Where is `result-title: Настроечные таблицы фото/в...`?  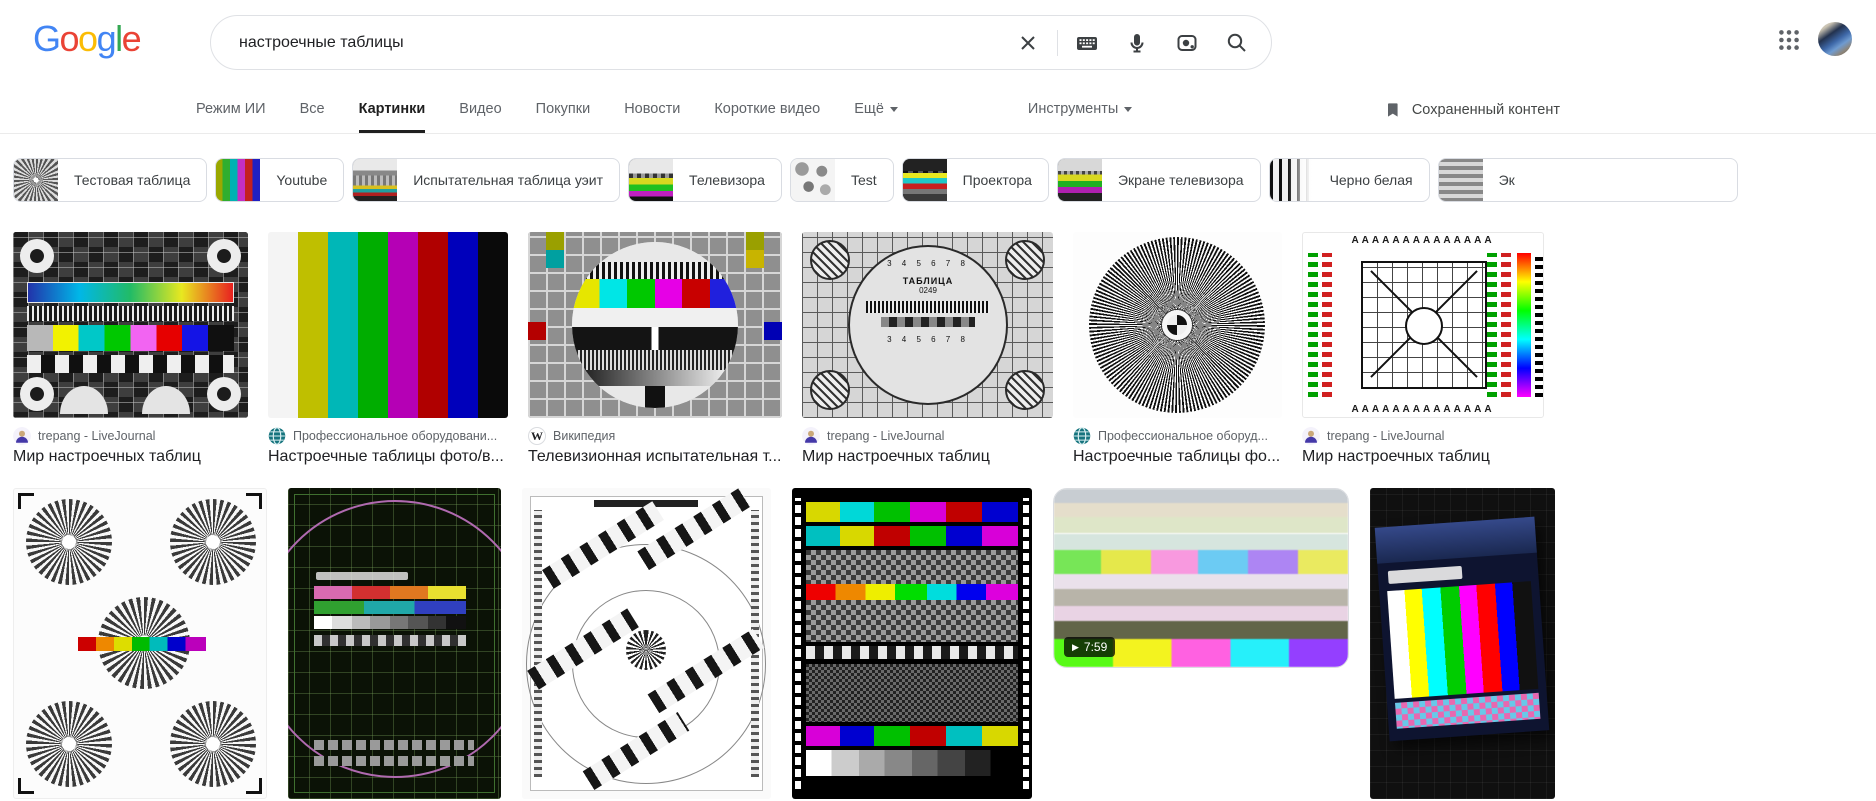
result-title: Настроечные таблицы фото/в... is located at coordinates (388, 457).